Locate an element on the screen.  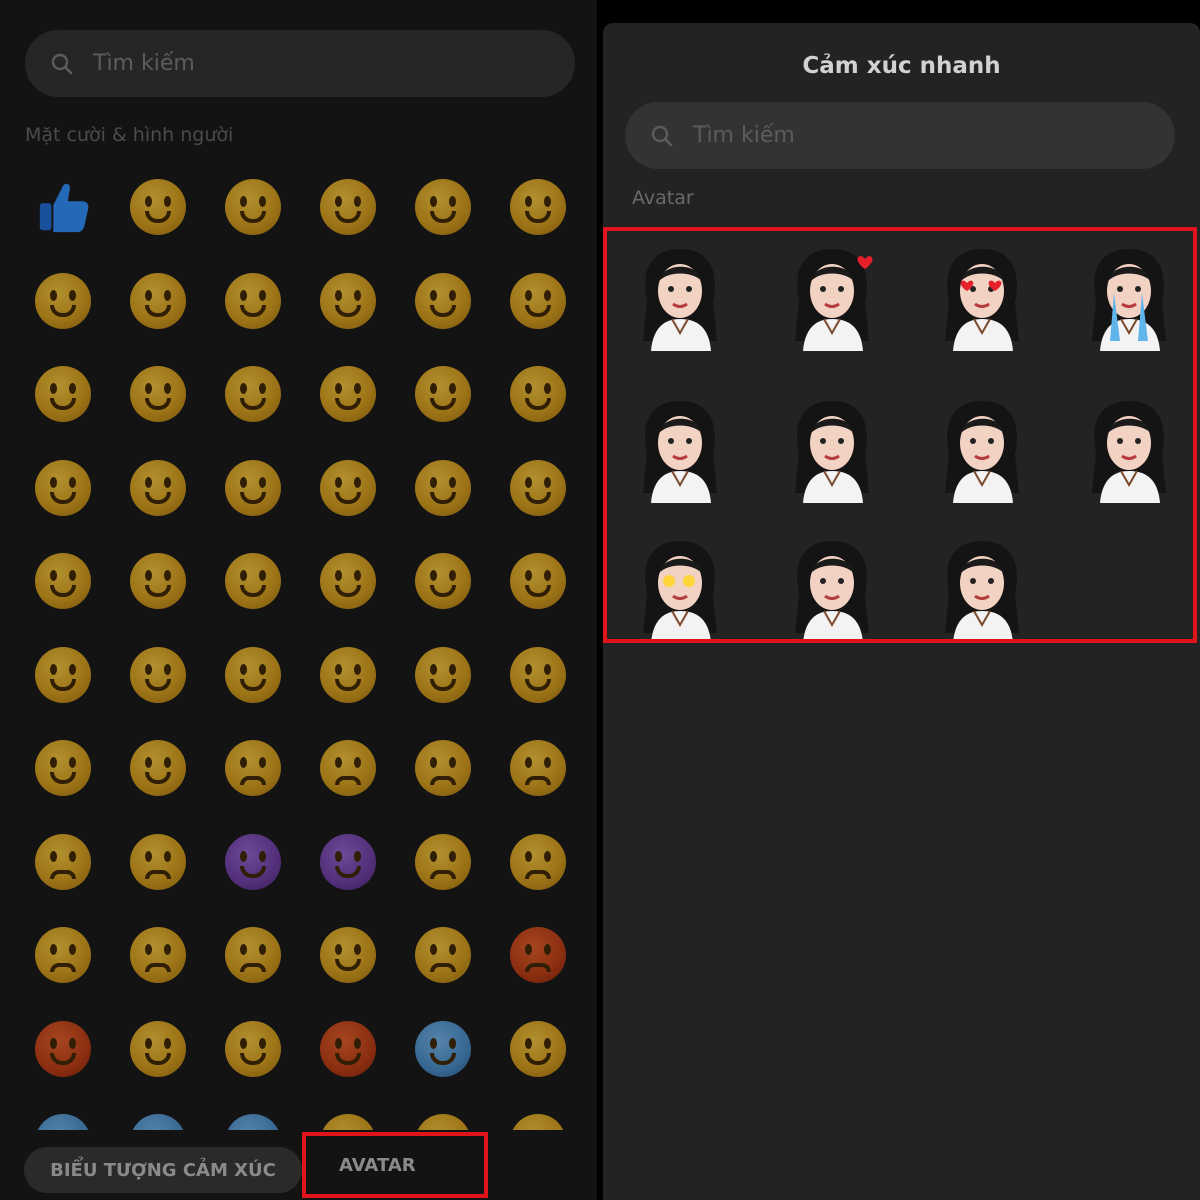
emoji-slight-smile is located at coordinates (252, 394).